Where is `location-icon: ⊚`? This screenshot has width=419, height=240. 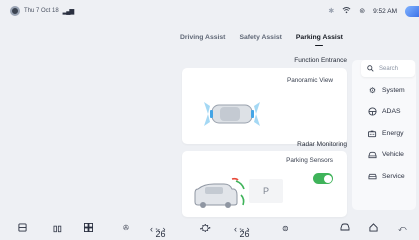
location-icon: ⊚ is located at coordinates (362, 11).